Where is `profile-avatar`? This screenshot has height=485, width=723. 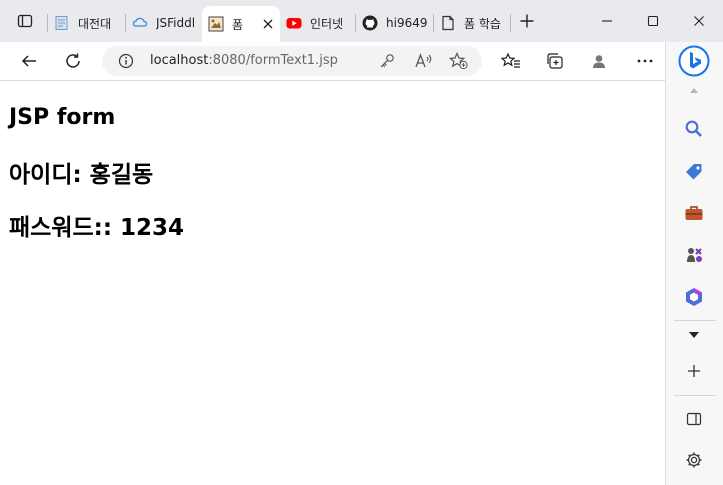 profile-avatar is located at coordinates (599, 61).